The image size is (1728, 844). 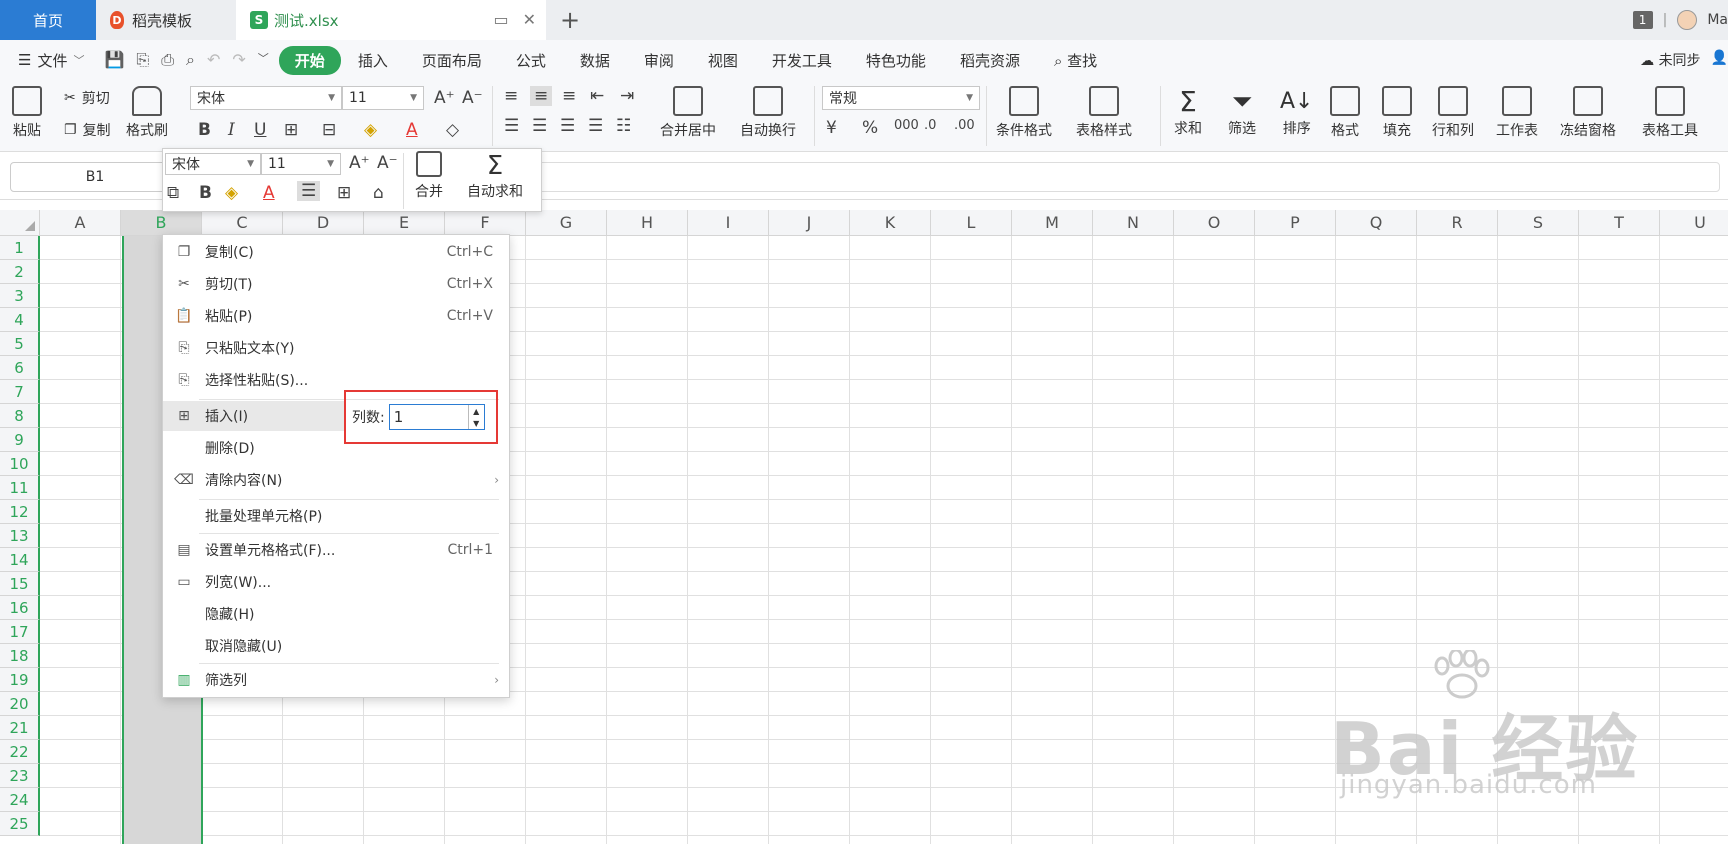 I want to click on font-color-icon: A, so click(x=412, y=130).